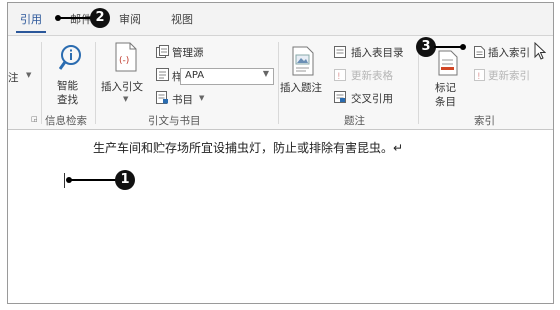 This screenshot has height=310, width=560. I want to click on insert-caption-icon, so click(303, 61).